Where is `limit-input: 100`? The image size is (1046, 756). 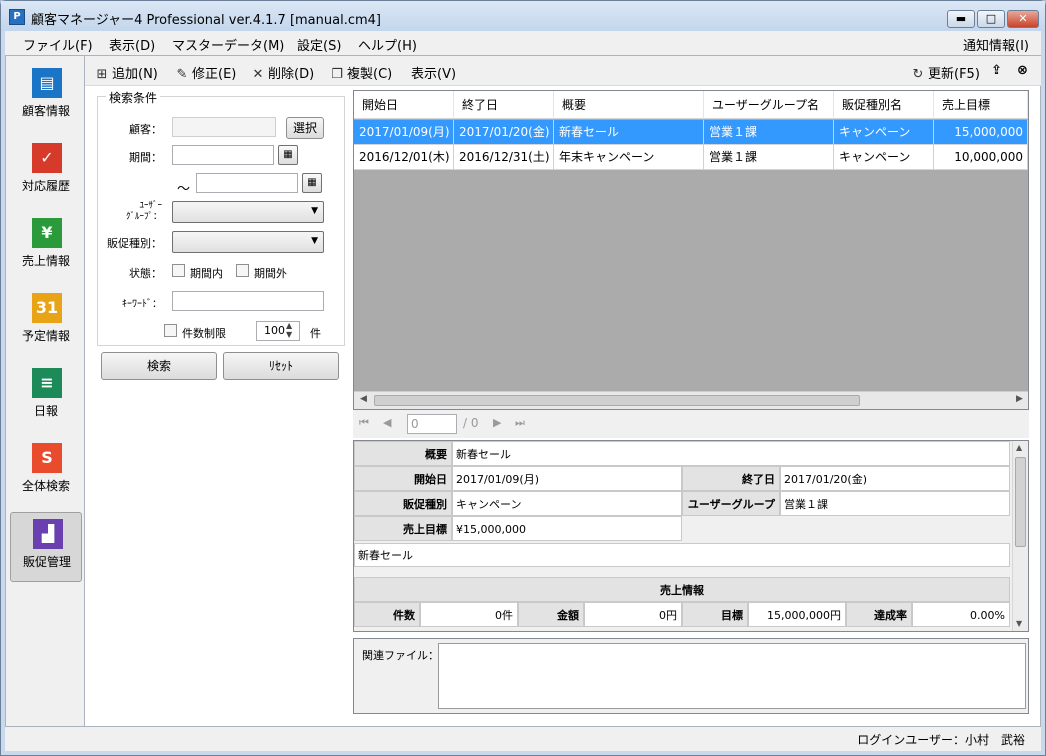 limit-input: 100 is located at coordinates (278, 331).